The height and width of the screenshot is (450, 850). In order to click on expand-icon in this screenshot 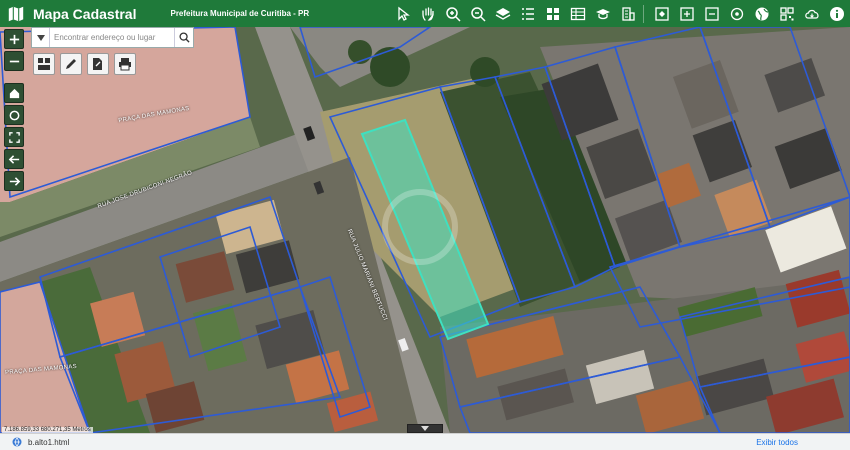, I will do `click(14, 137)`.